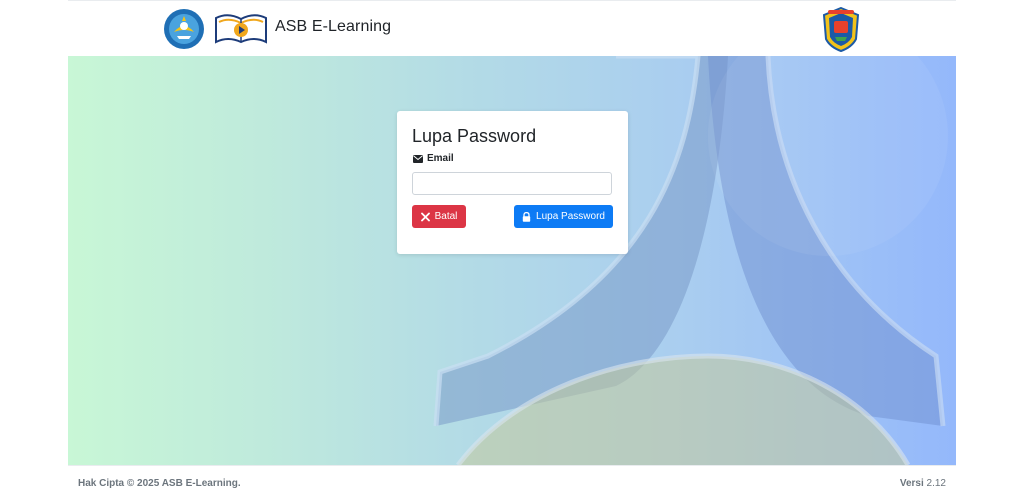 The image size is (1024, 500). I want to click on forgot-password-submit-button: Lupa Password, so click(563, 216).